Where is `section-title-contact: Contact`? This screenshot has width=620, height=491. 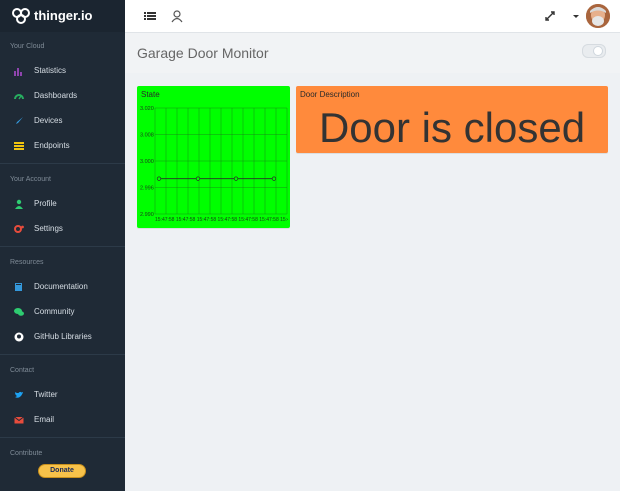 section-title-contact: Contact is located at coordinates (22, 370).